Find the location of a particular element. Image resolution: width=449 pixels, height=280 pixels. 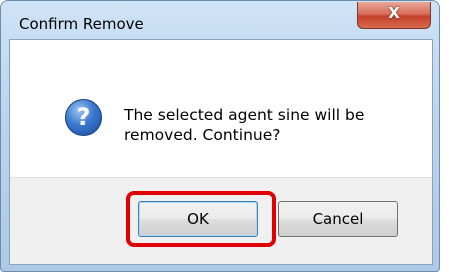

question-icon: ? is located at coordinates (83, 117).